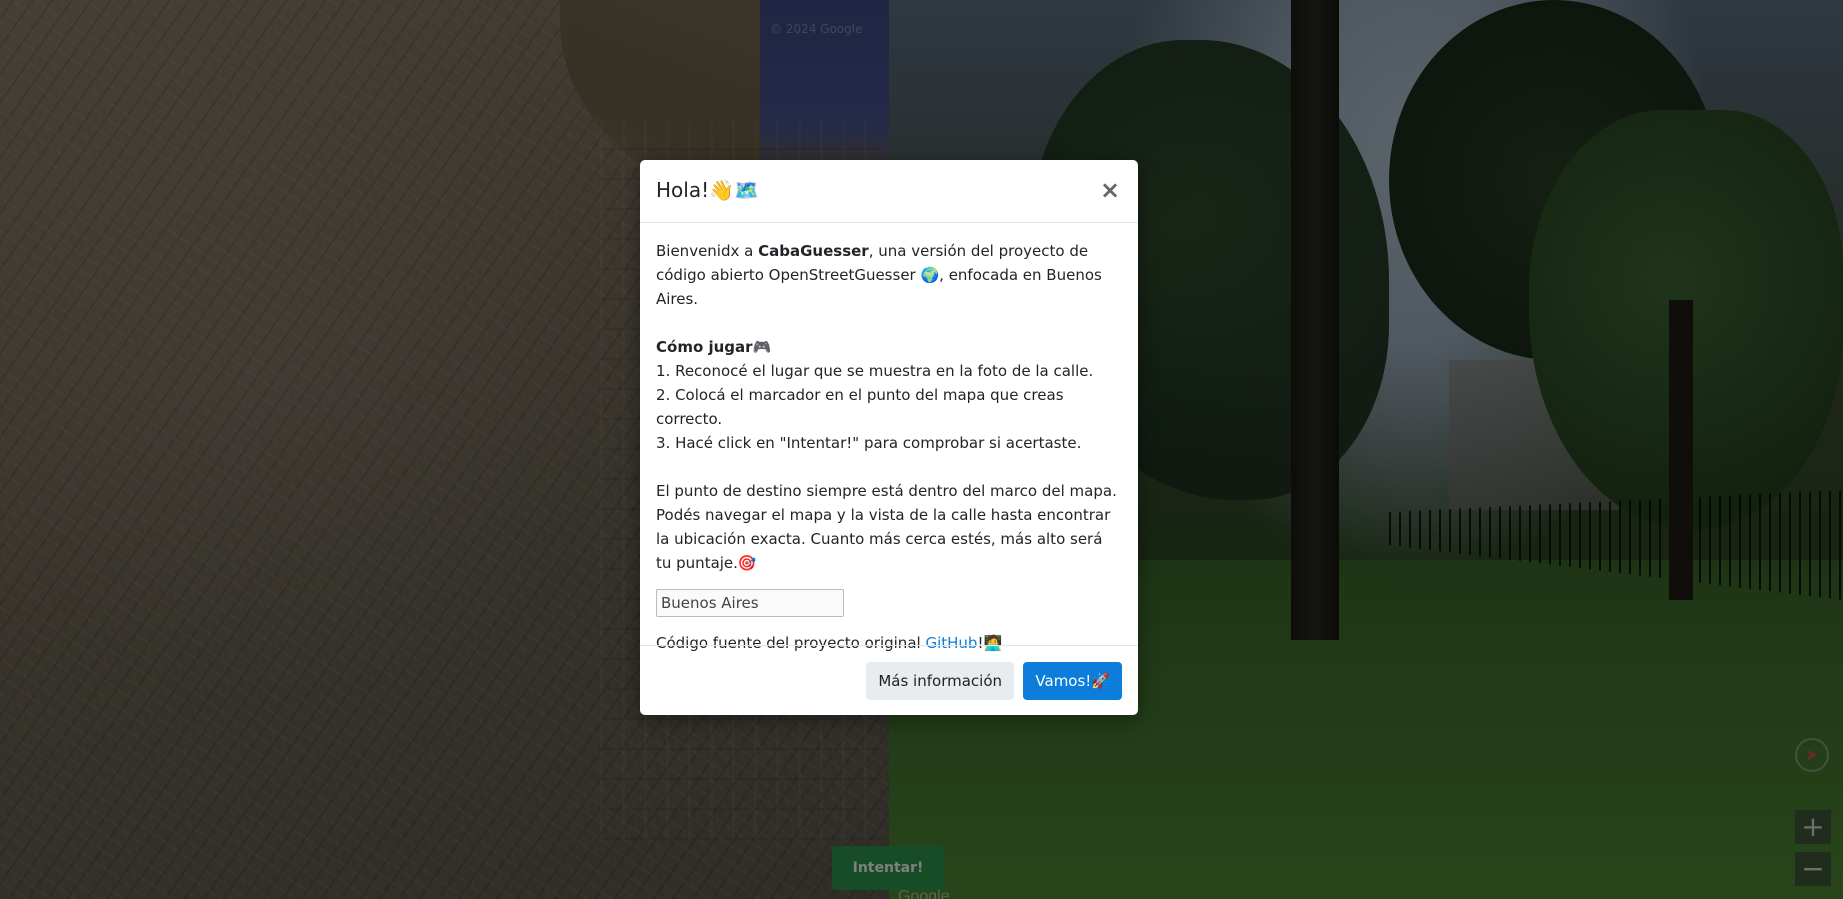 The image size is (1843, 899). Describe the element at coordinates (750, 603) in the screenshot. I see `region-select: Buenos Aires` at that location.